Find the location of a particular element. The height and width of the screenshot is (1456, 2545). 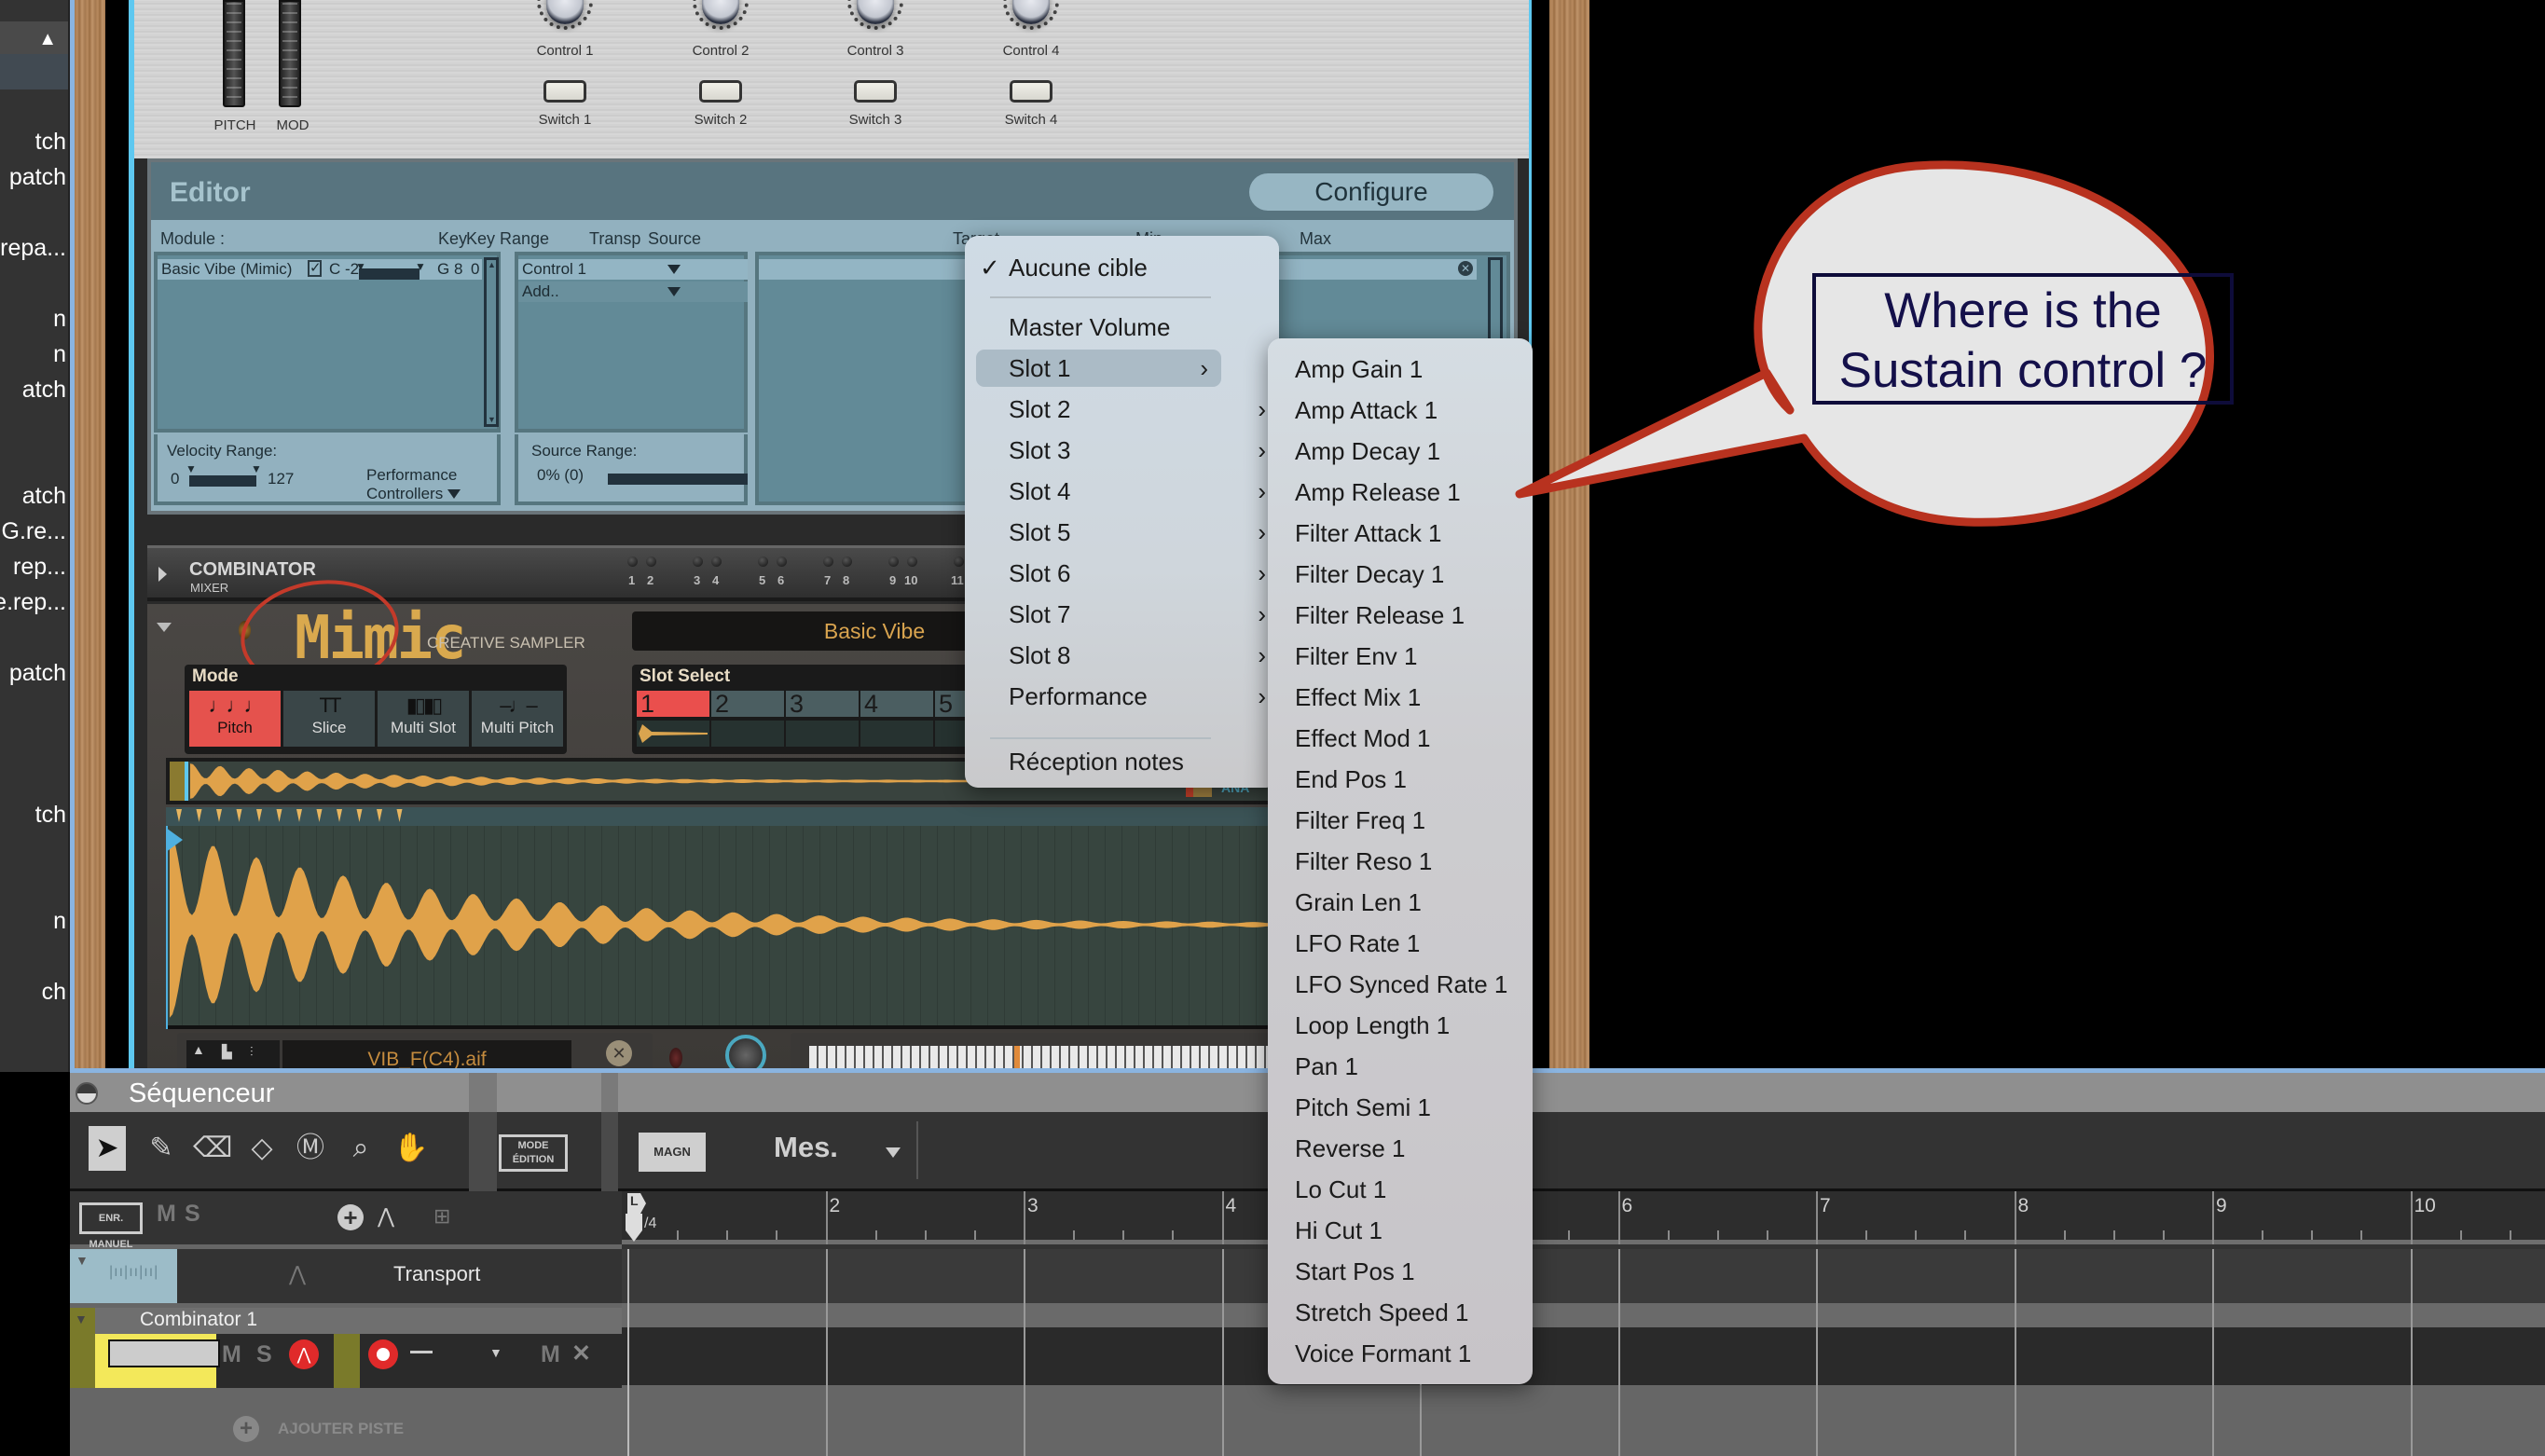

submenu-item-stretch-speed-1: Stretch Speed 1 is located at coordinates (1381, 1312).